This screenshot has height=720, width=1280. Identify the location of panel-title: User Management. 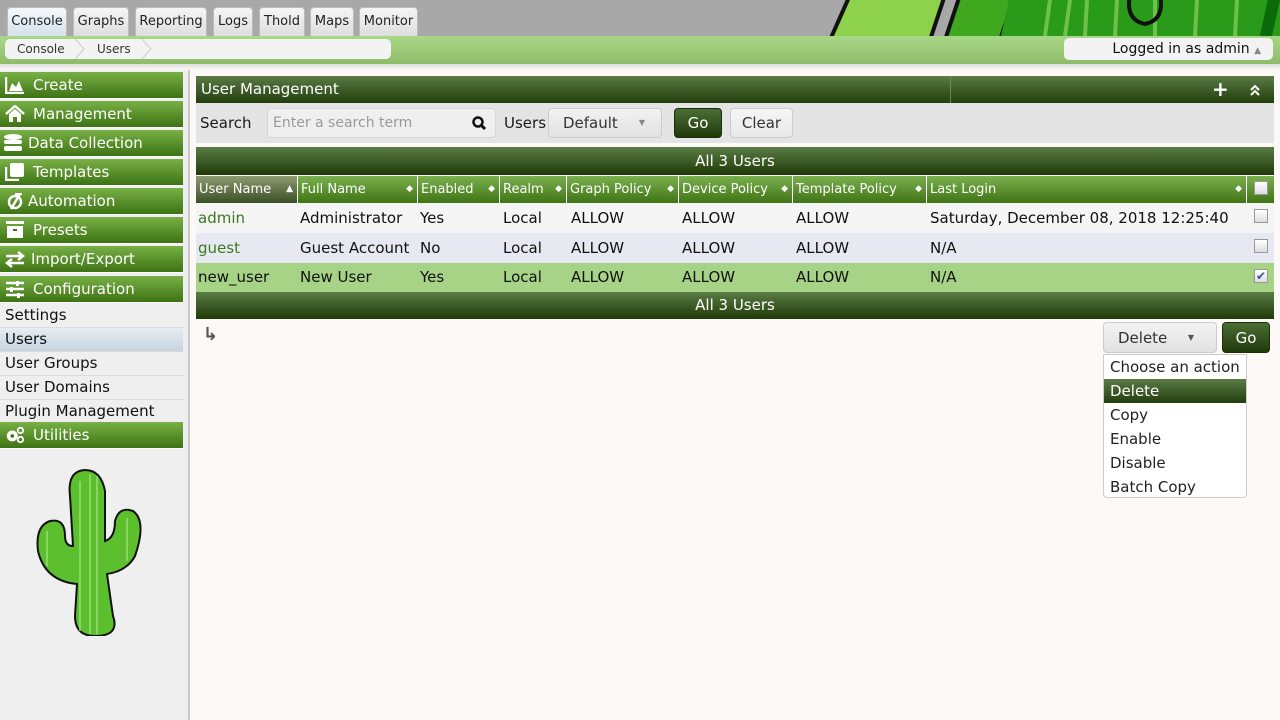
(270, 89).